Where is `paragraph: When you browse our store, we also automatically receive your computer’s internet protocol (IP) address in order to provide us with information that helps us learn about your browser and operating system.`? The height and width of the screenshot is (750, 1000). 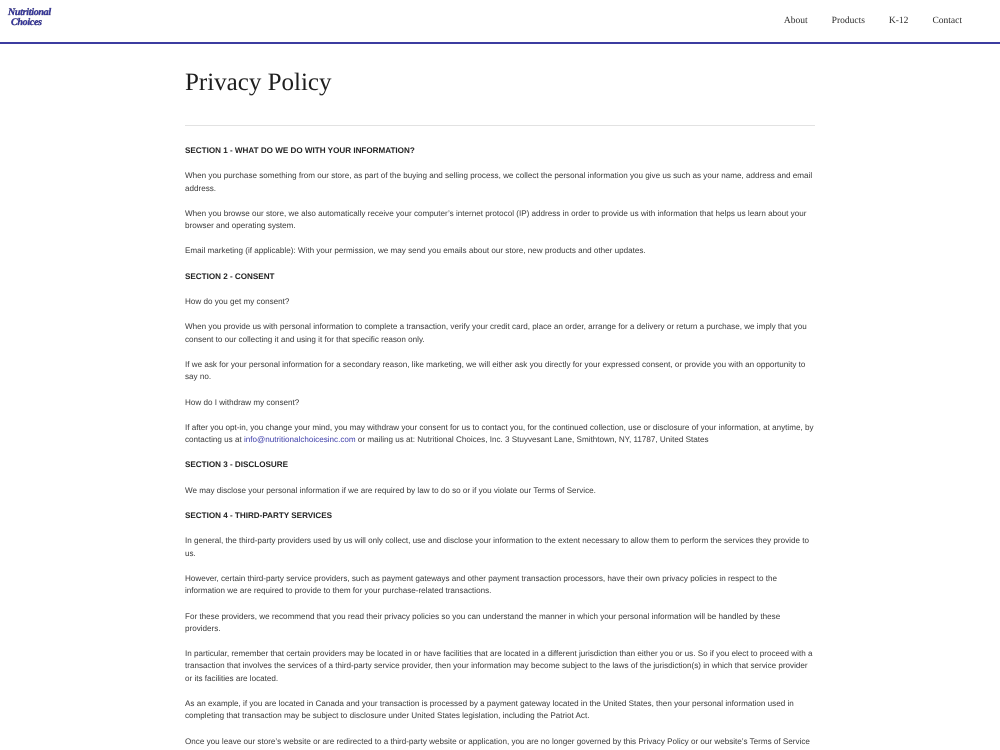
paragraph: When you browse our store, we also automatically receive your computer’s internet protocol (IP) address in order to provide us with information that helps us learn about your browser and operating system. is located at coordinates (496, 220).